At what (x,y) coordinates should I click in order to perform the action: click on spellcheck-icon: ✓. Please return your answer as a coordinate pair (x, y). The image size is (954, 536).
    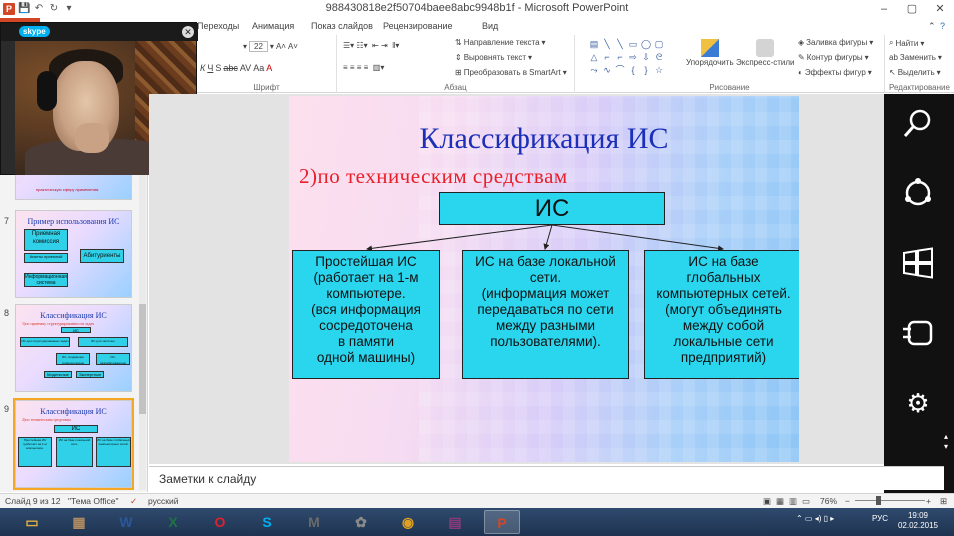
    Looking at the image, I should click on (133, 501).